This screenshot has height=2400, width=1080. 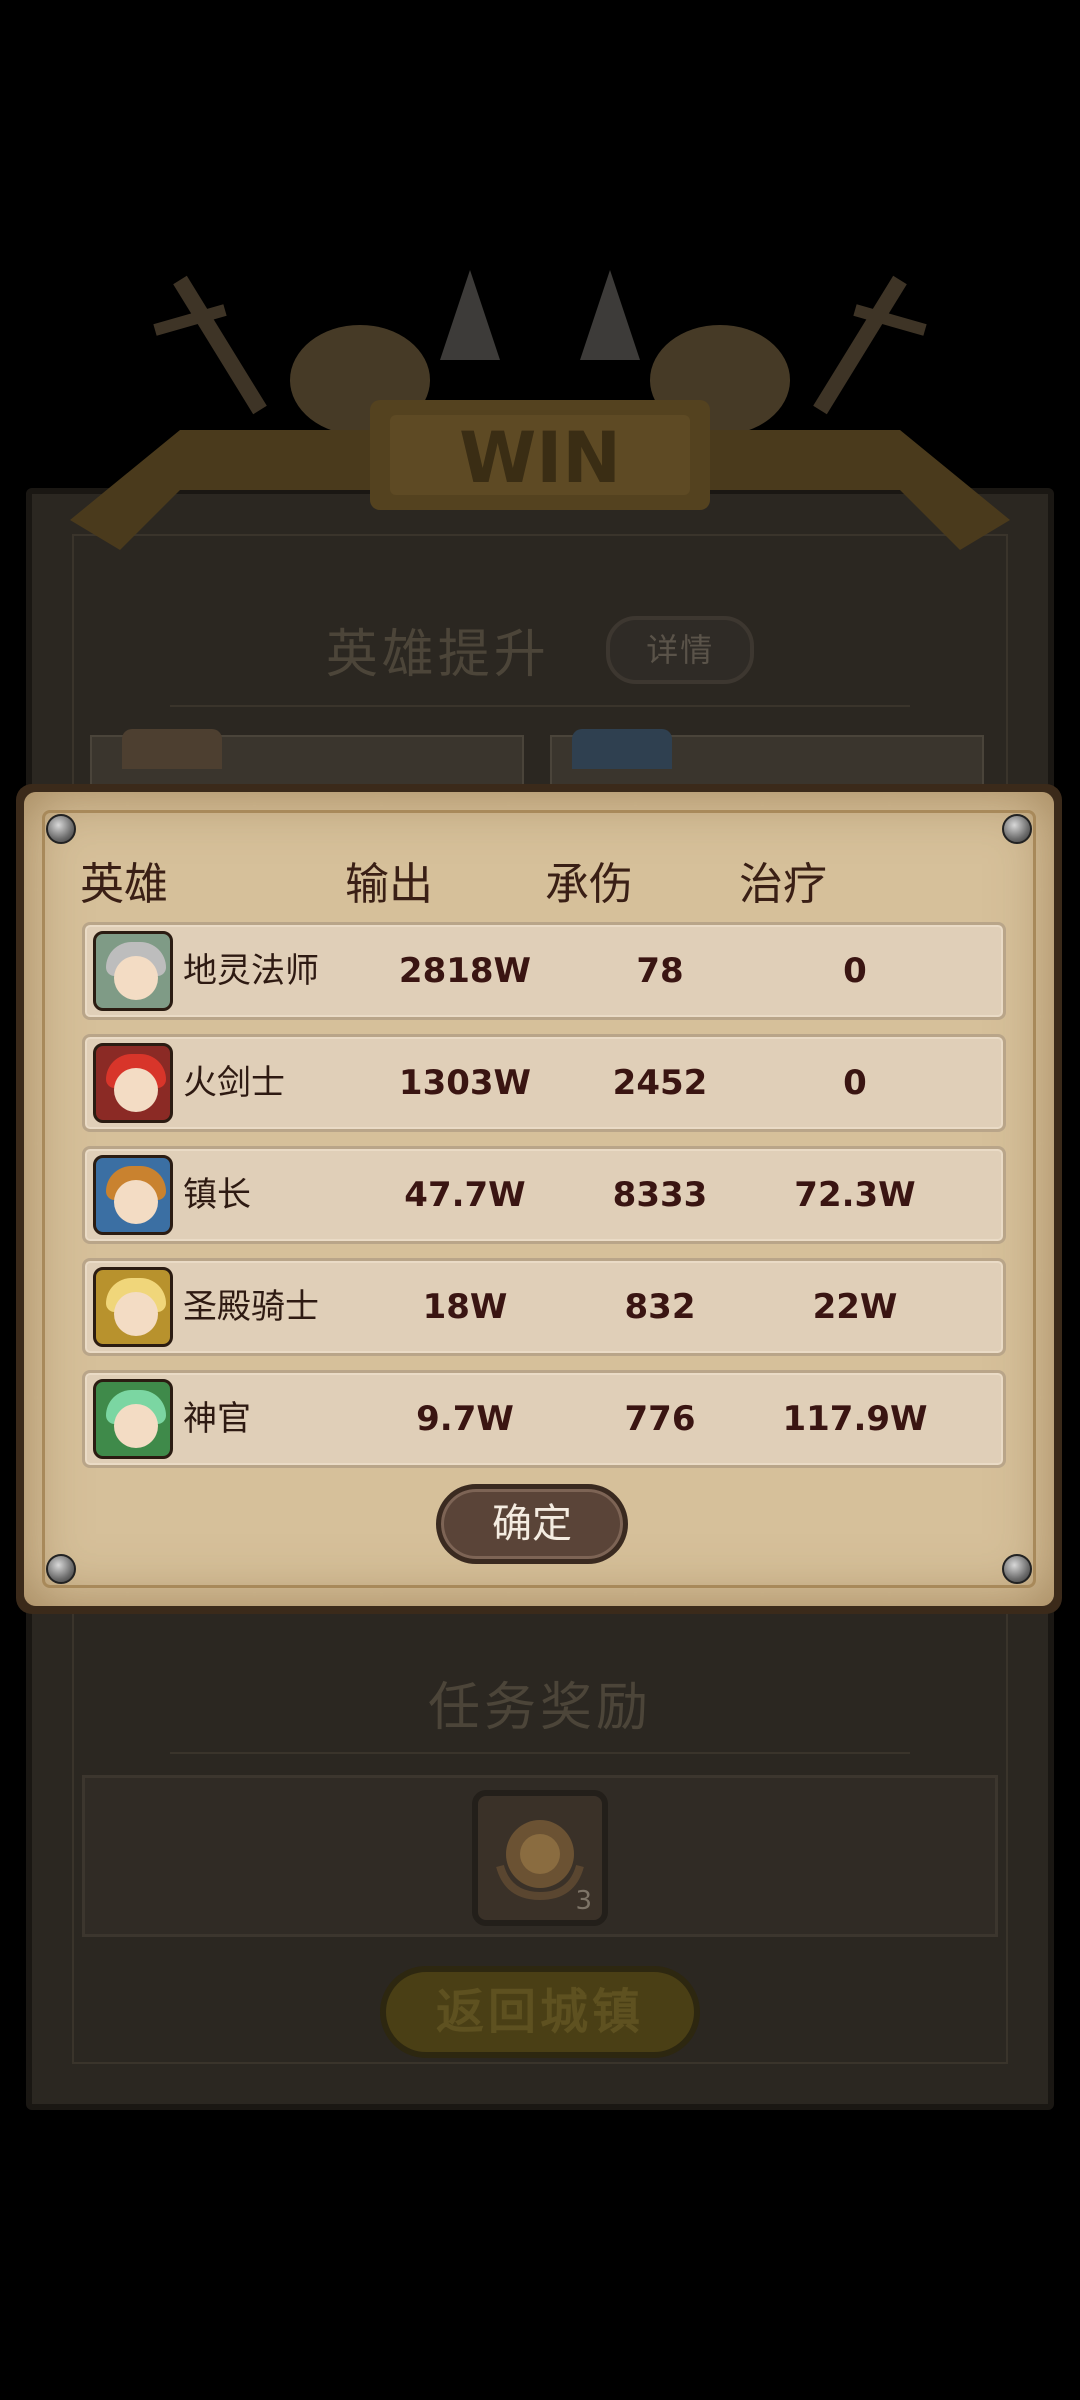 I want to click on hero-upgrade-header: 英雄提升 详情, so click(x=540, y=649).